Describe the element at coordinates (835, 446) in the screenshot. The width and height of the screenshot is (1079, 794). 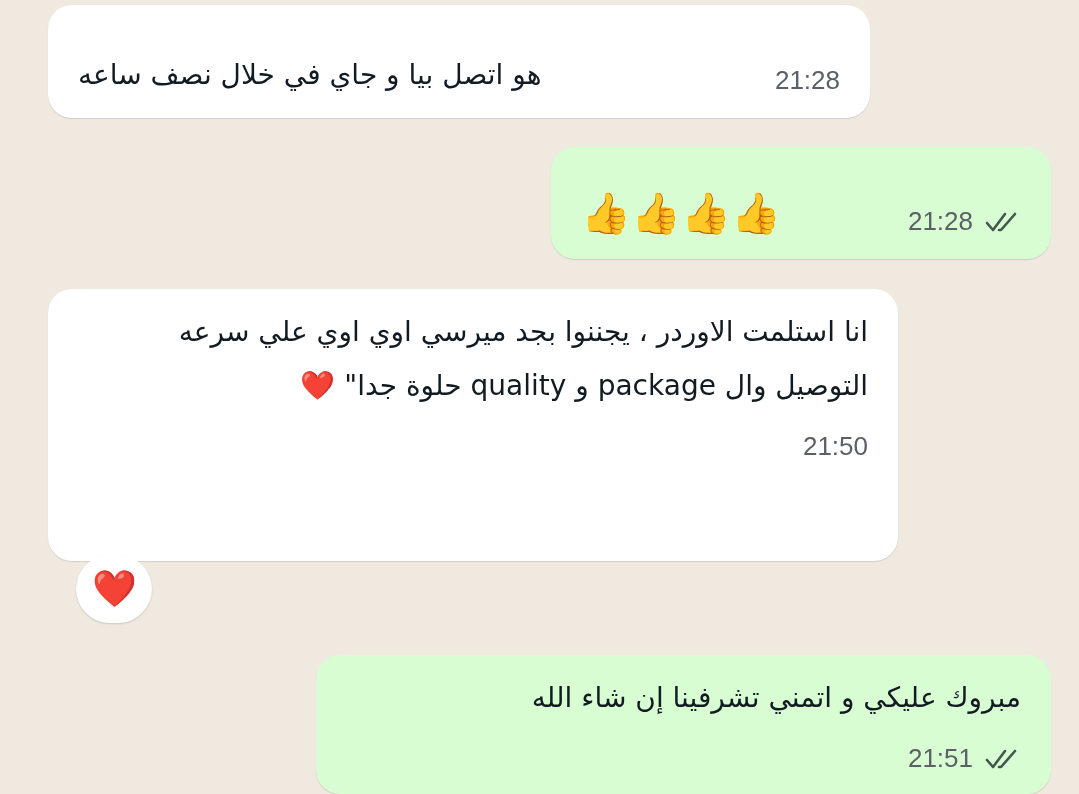
I see `message-time: 21:50` at that location.